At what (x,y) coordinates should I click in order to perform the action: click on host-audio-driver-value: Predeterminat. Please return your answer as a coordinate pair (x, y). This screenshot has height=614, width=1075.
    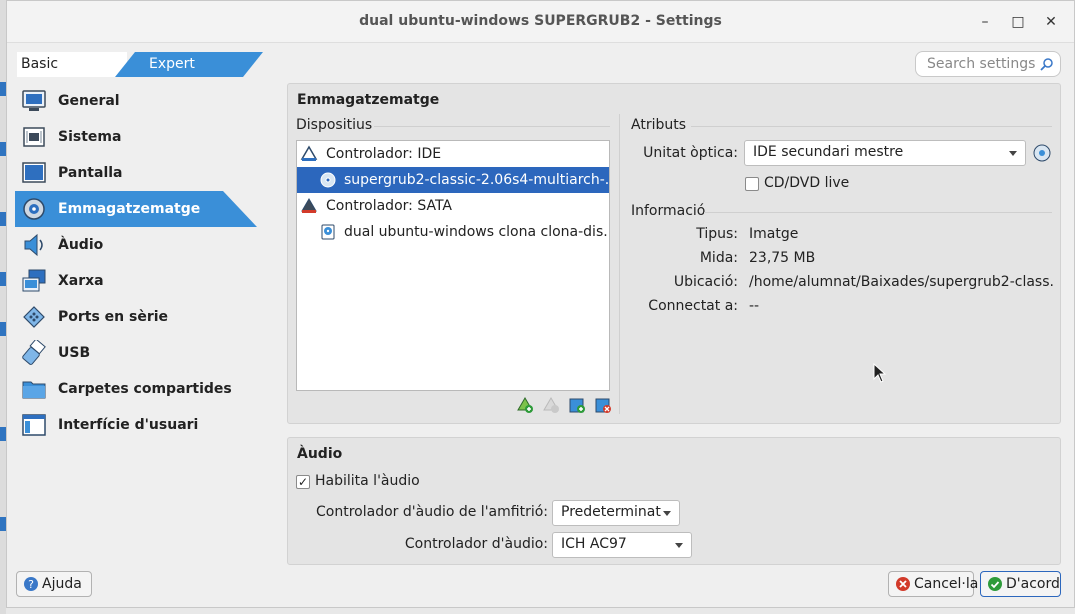
    Looking at the image, I should click on (611, 512).